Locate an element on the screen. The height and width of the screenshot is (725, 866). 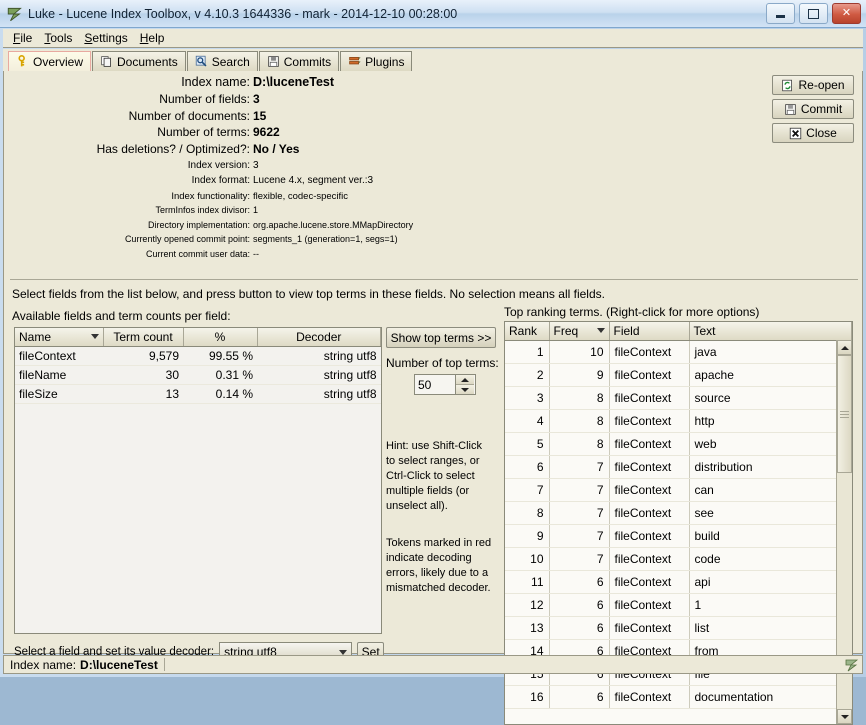
section-divider is located at coordinates (434, 279).